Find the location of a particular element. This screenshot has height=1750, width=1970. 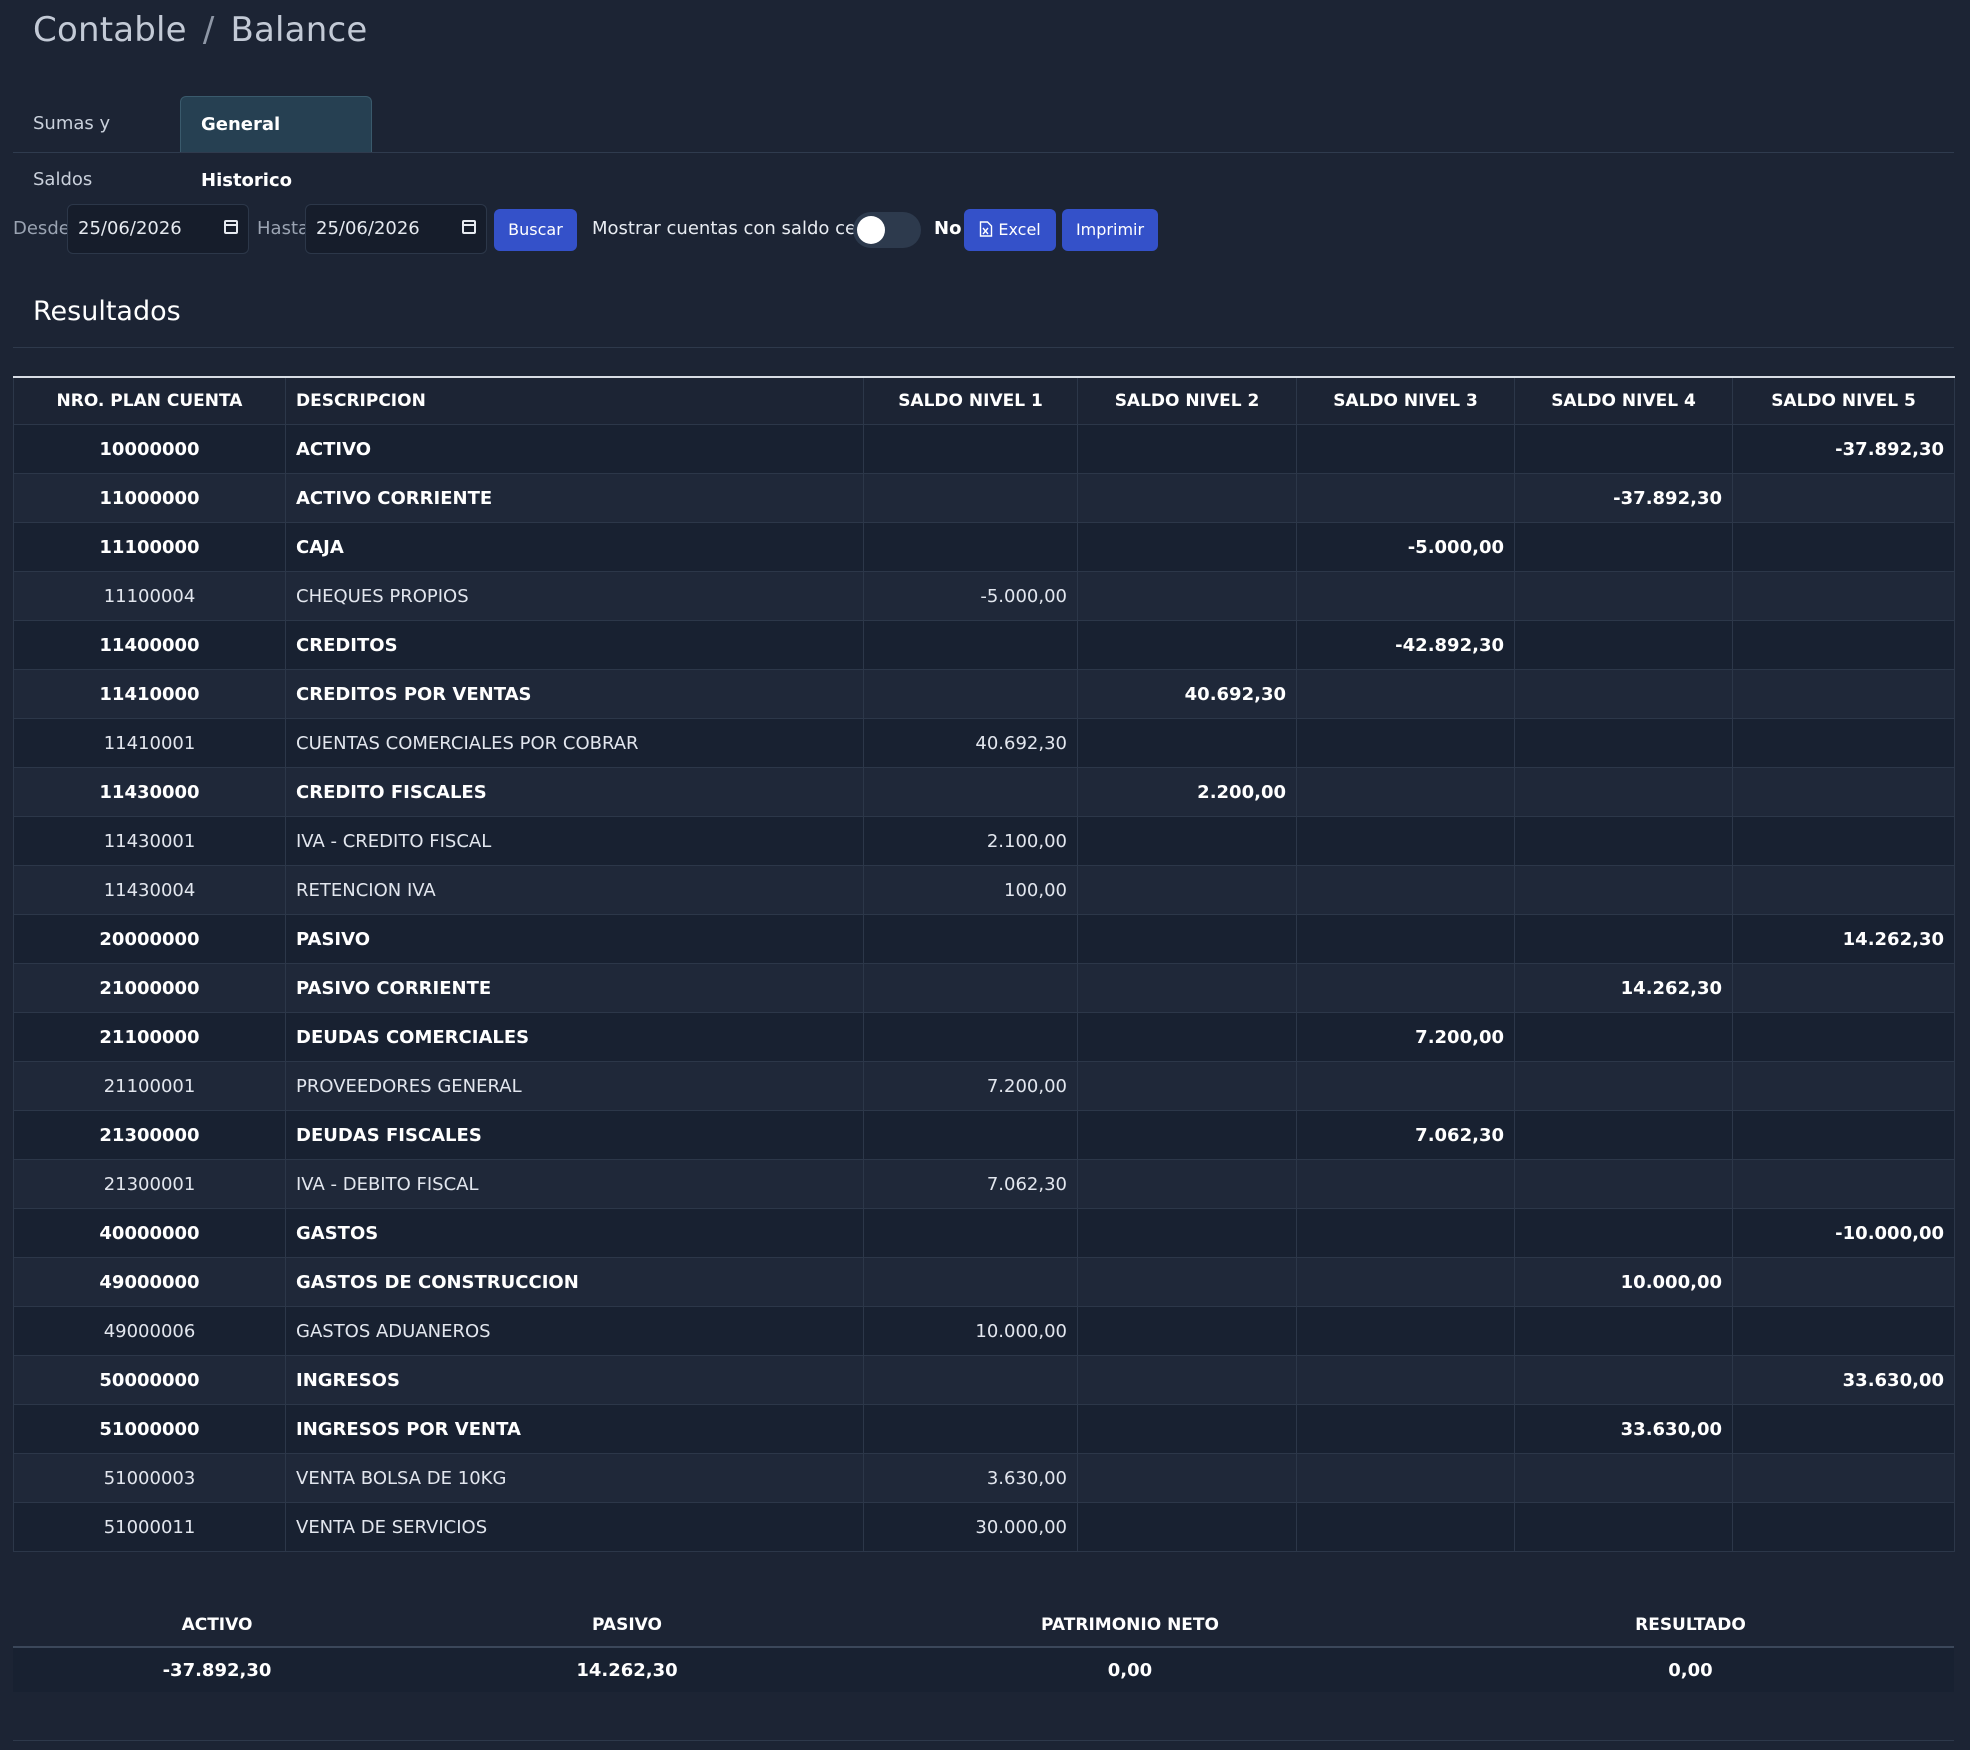

breadcrumb-section: Contable is located at coordinates (110, 30).